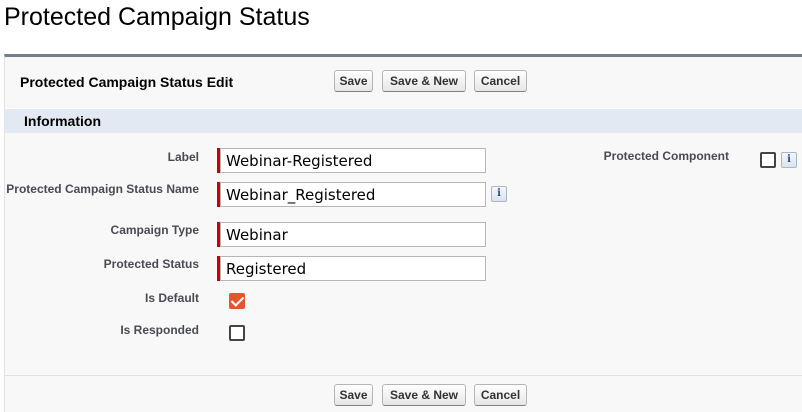 The height and width of the screenshot is (412, 802). I want to click on protected-component-checkbox, so click(768, 160).